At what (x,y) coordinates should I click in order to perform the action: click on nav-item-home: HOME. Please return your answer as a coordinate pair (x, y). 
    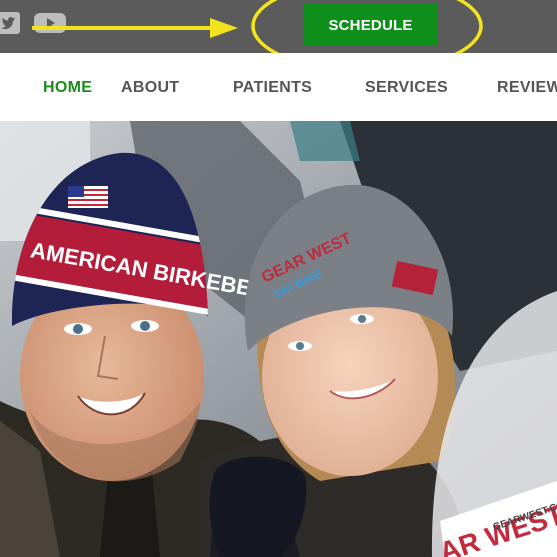
    Looking at the image, I should click on (67, 88).